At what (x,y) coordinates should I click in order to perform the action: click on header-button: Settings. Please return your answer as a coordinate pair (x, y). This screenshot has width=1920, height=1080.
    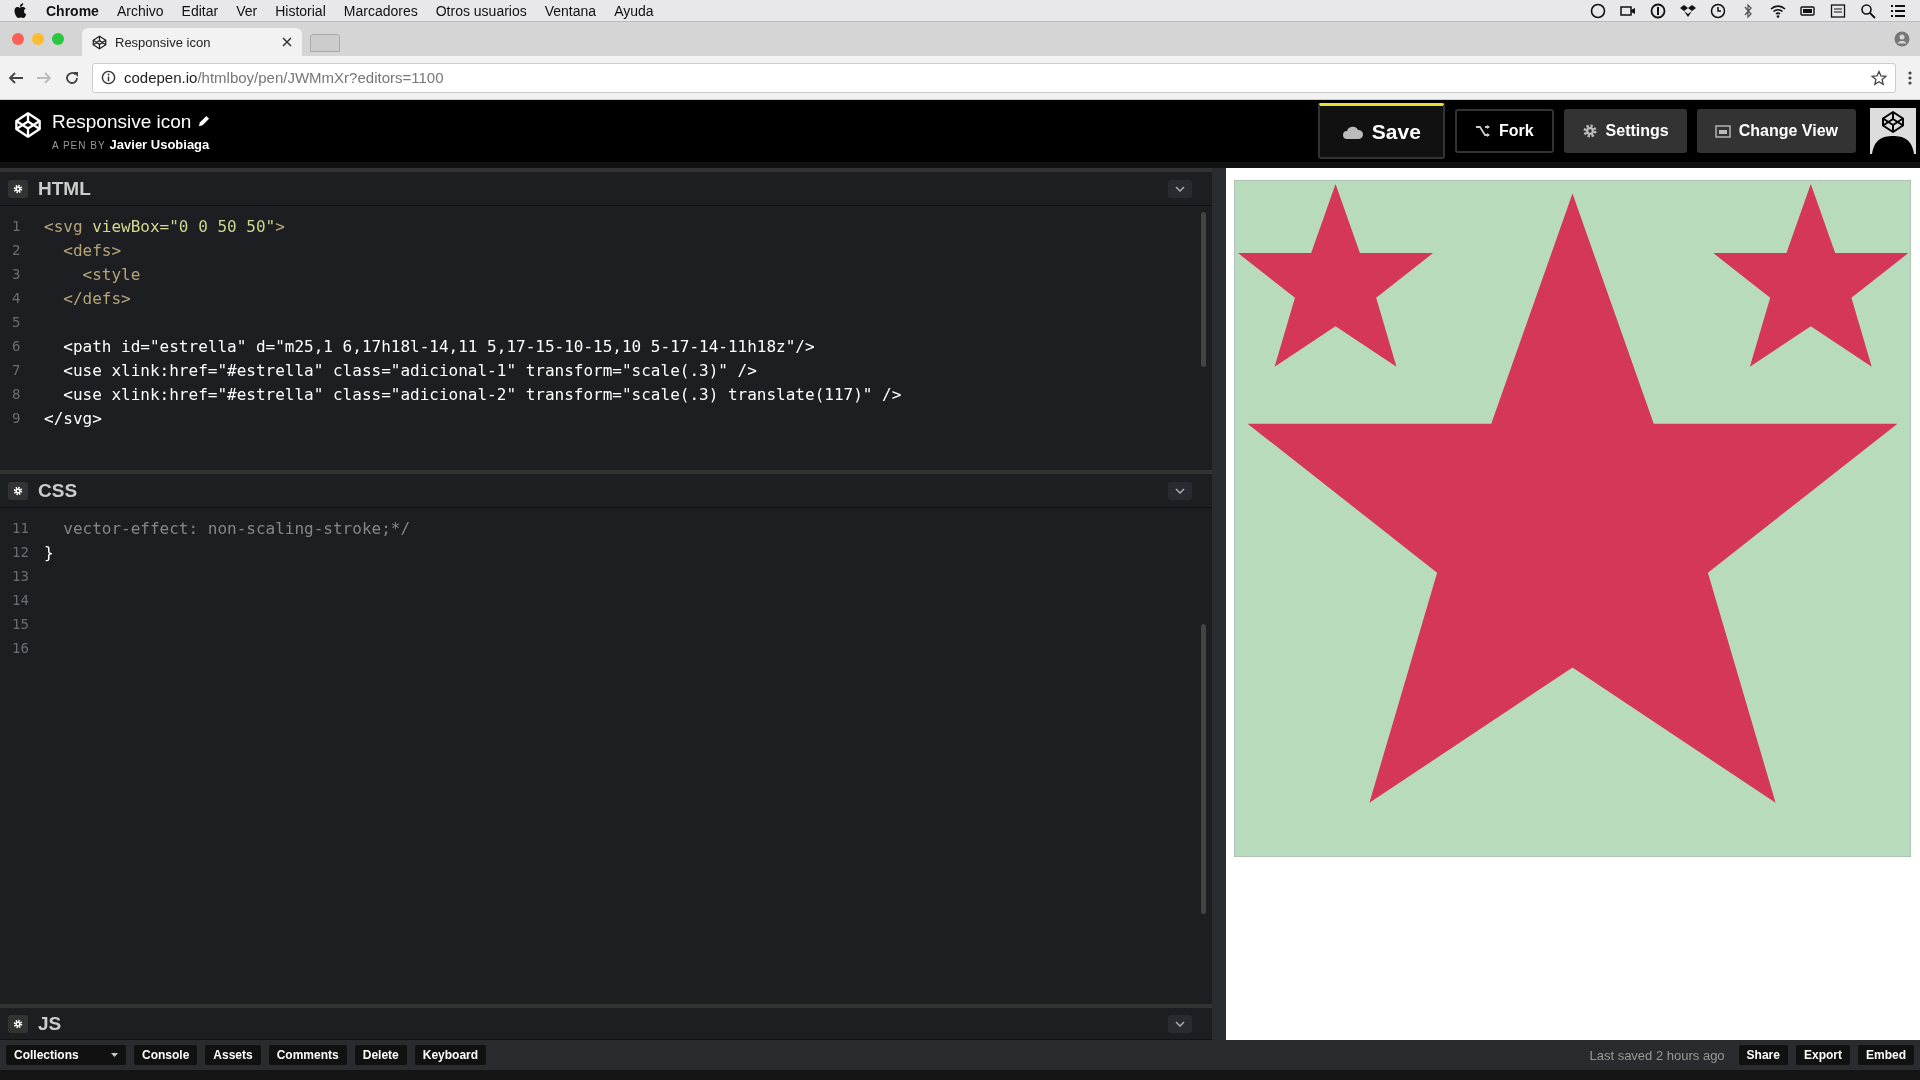
    Looking at the image, I should click on (1625, 131).